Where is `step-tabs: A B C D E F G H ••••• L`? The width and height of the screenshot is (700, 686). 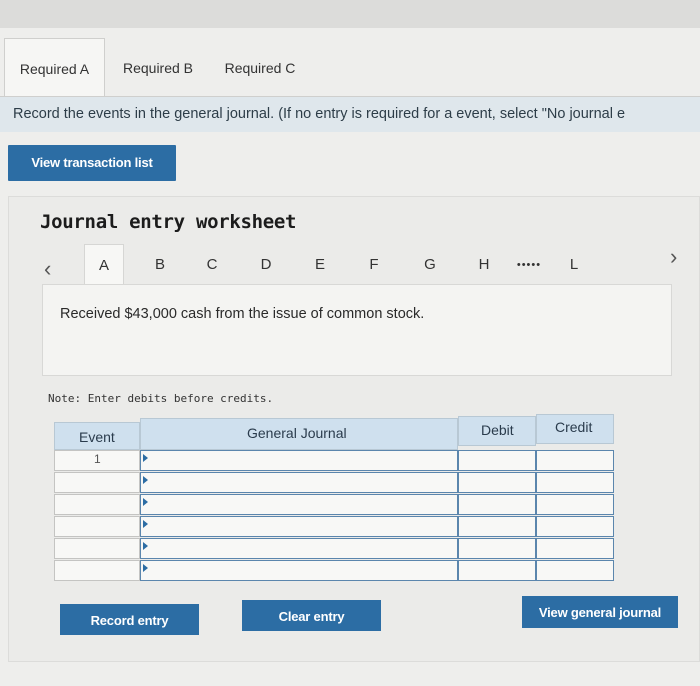
step-tabs: A B C D E F G H ••••• L is located at coordinates (346, 265).